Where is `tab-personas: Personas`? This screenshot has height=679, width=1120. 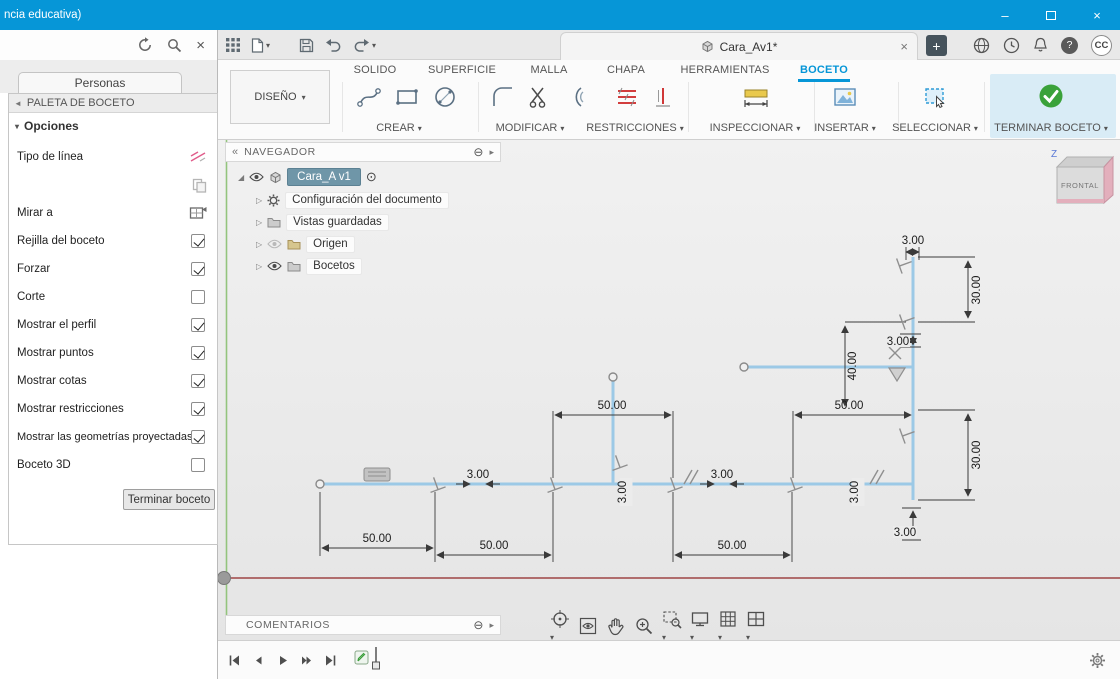
tab-personas: Personas is located at coordinates (100, 82).